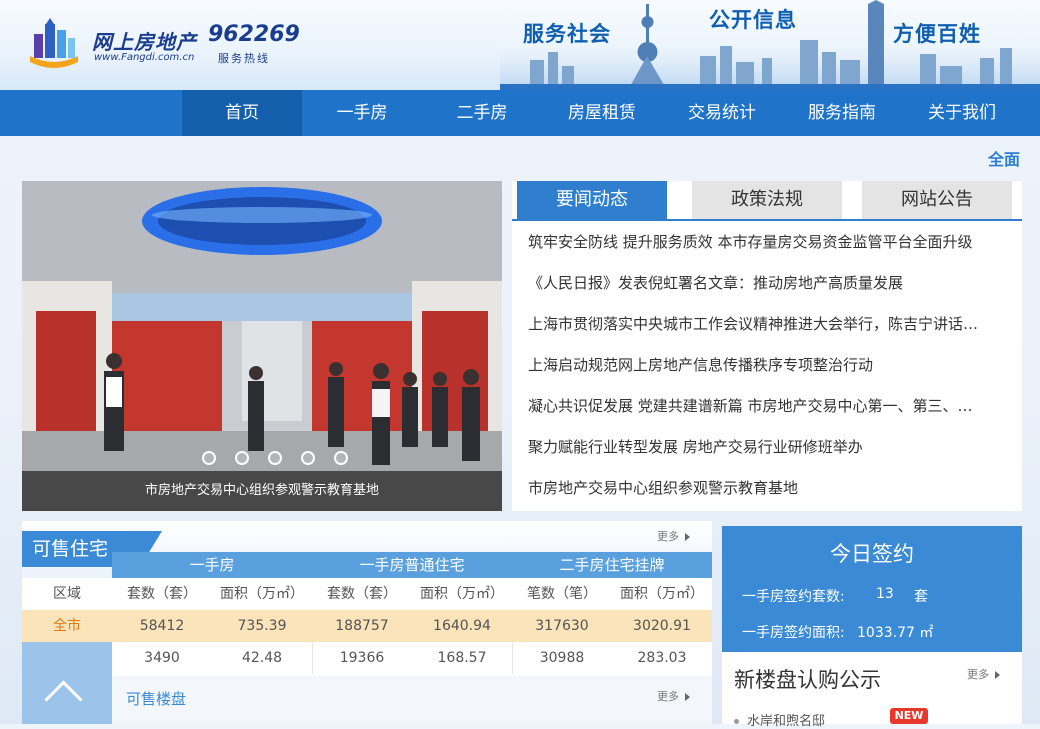  What do you see at coordinates (885, 594) in the screenshot?
I see `sign-count-value: 13` at bounding box center [885, 594].